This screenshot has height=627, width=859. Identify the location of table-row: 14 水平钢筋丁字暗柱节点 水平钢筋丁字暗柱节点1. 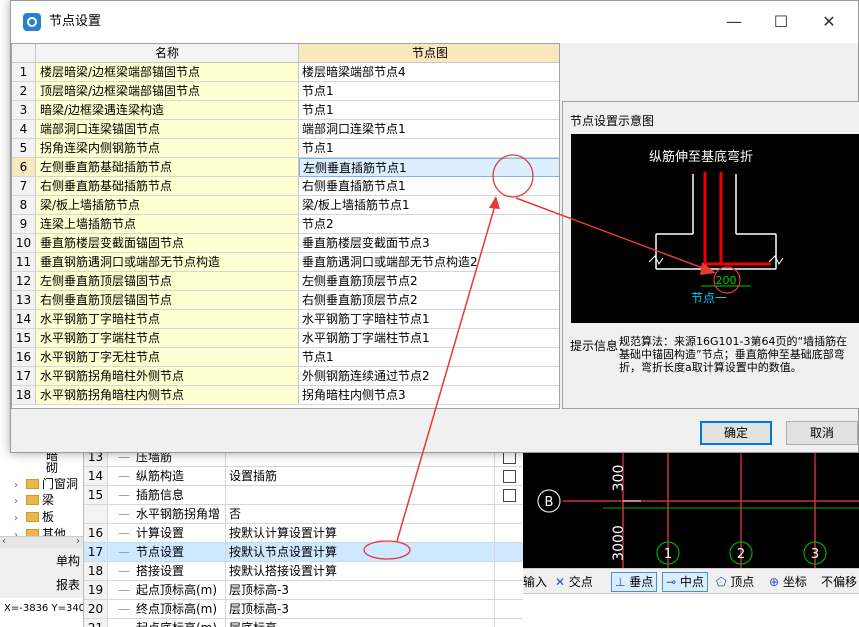
(285, 319).